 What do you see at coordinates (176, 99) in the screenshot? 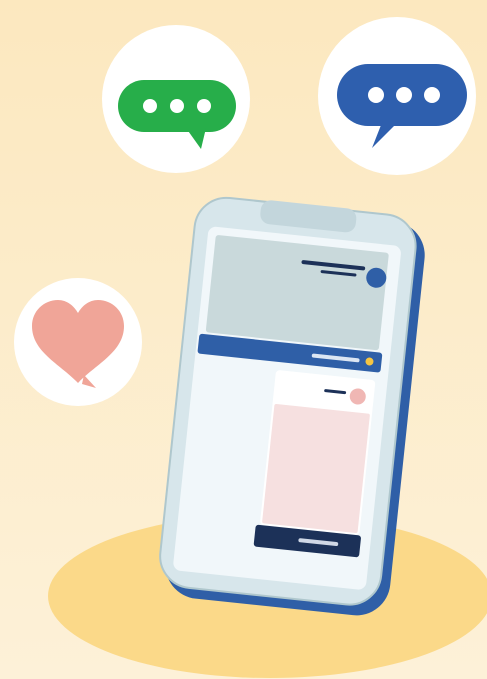
I see `green-chat-bubble-icon` at bounding box center [176, 99].